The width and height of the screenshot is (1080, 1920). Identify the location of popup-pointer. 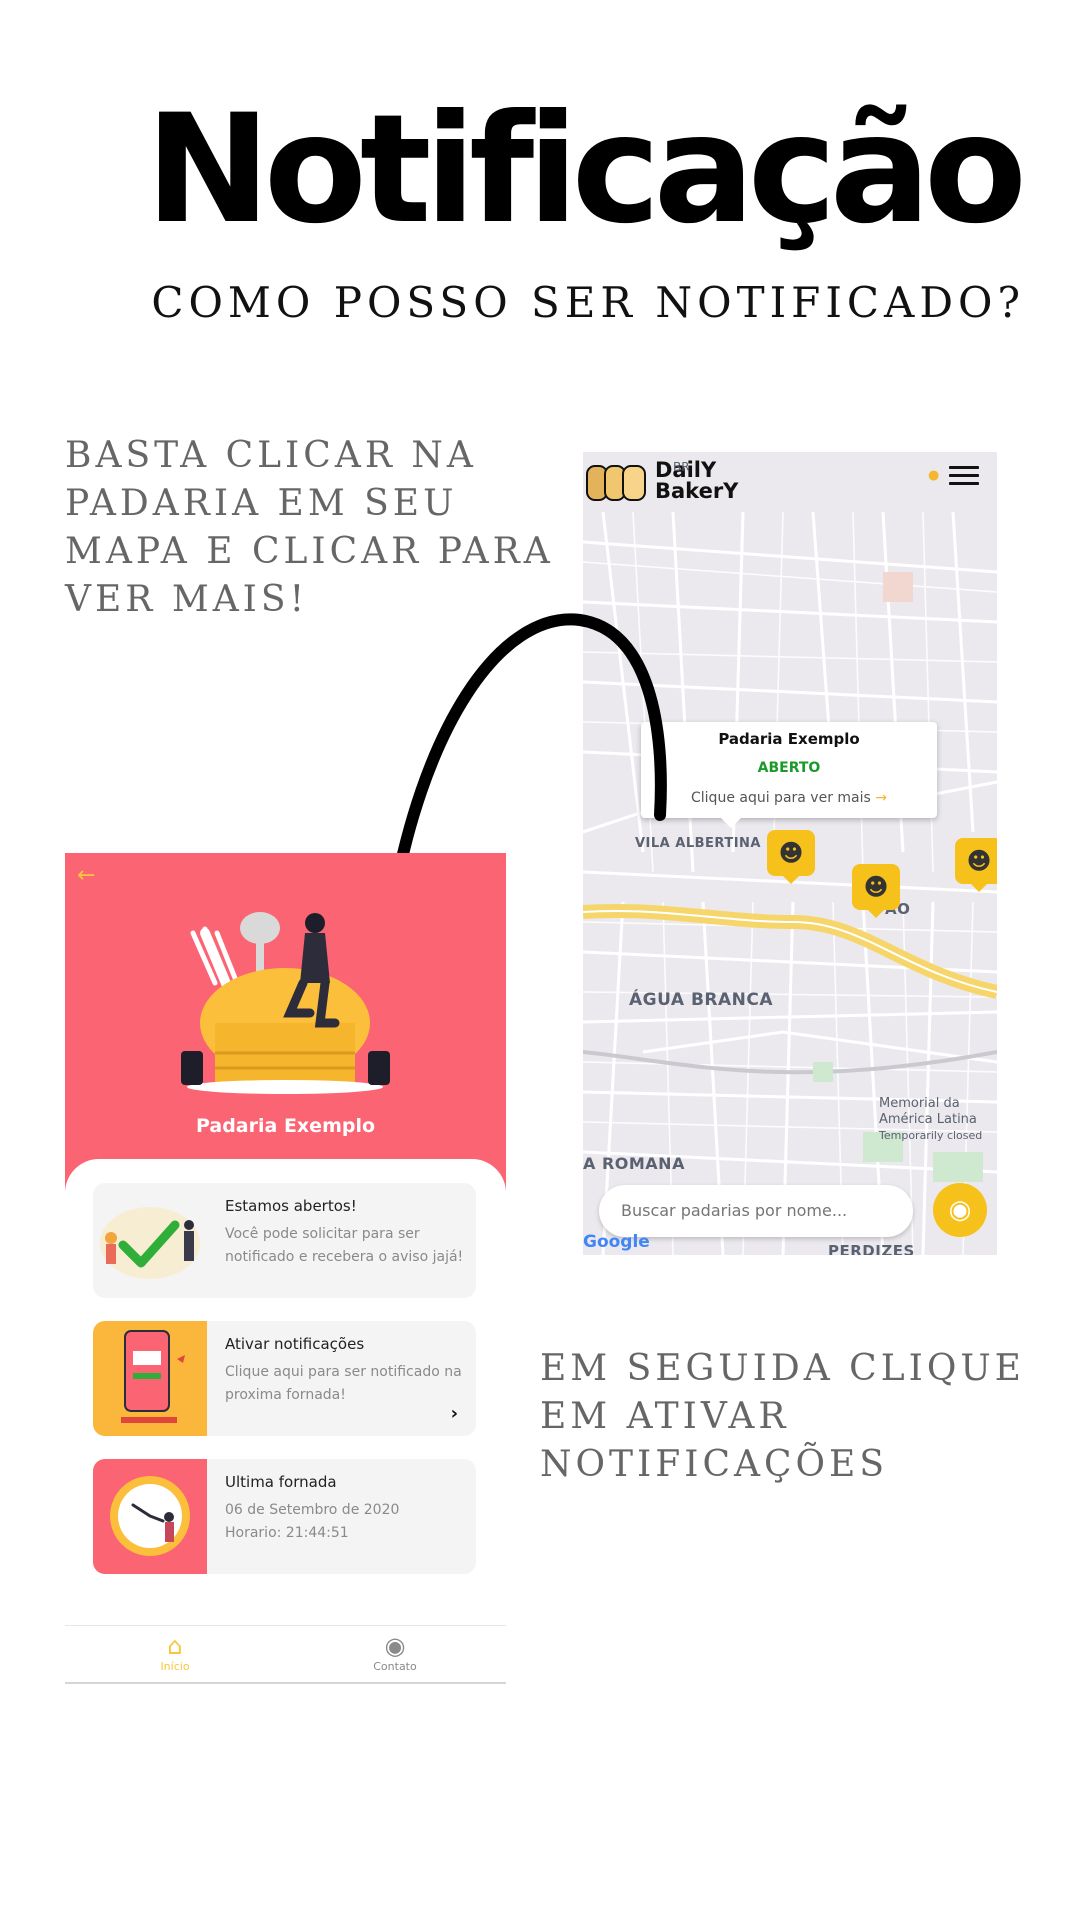
(731, 823).